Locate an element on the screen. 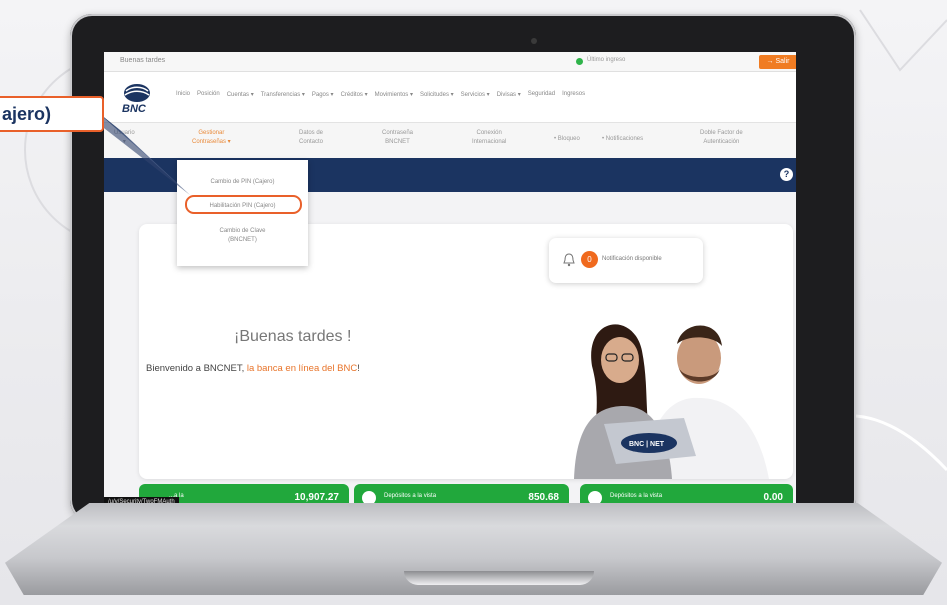  welcome-highlight: la banca en línea del BNC is located at coordinates (302, 368).